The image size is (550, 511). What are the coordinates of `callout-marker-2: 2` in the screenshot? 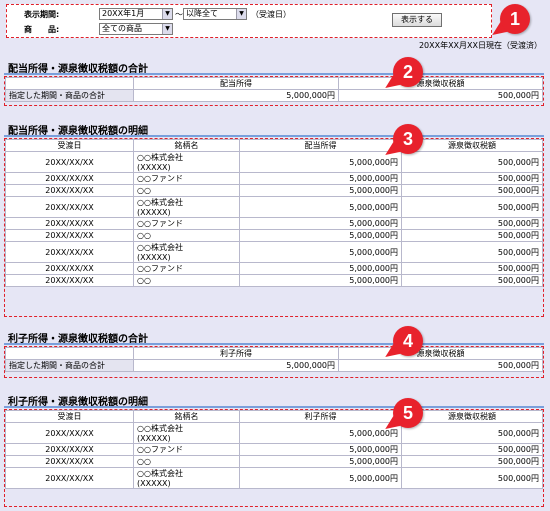 It's located at (408, 72).